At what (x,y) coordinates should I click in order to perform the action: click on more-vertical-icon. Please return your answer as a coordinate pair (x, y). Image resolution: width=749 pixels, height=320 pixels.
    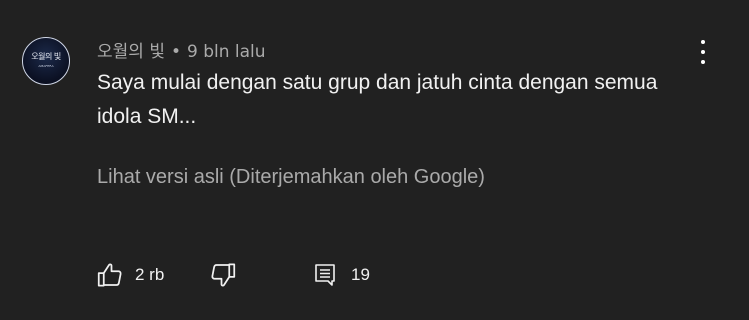
    Looking at the image, I should click on (703, 42).